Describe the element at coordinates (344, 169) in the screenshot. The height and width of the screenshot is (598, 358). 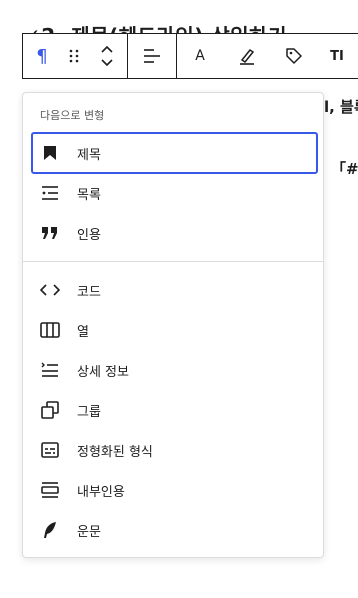
I see `background-text-fragment-2: 「#」` at that location.